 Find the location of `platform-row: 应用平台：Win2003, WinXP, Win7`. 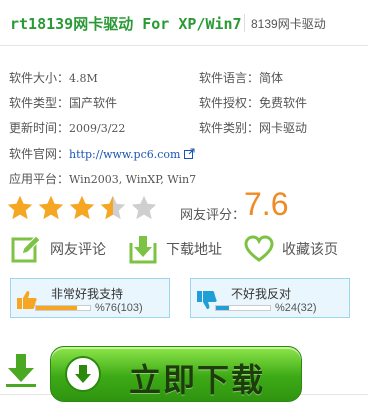

platform-row: 应用平台：Win2003, WinXP, Win7 is located at coordinates (102, 179).